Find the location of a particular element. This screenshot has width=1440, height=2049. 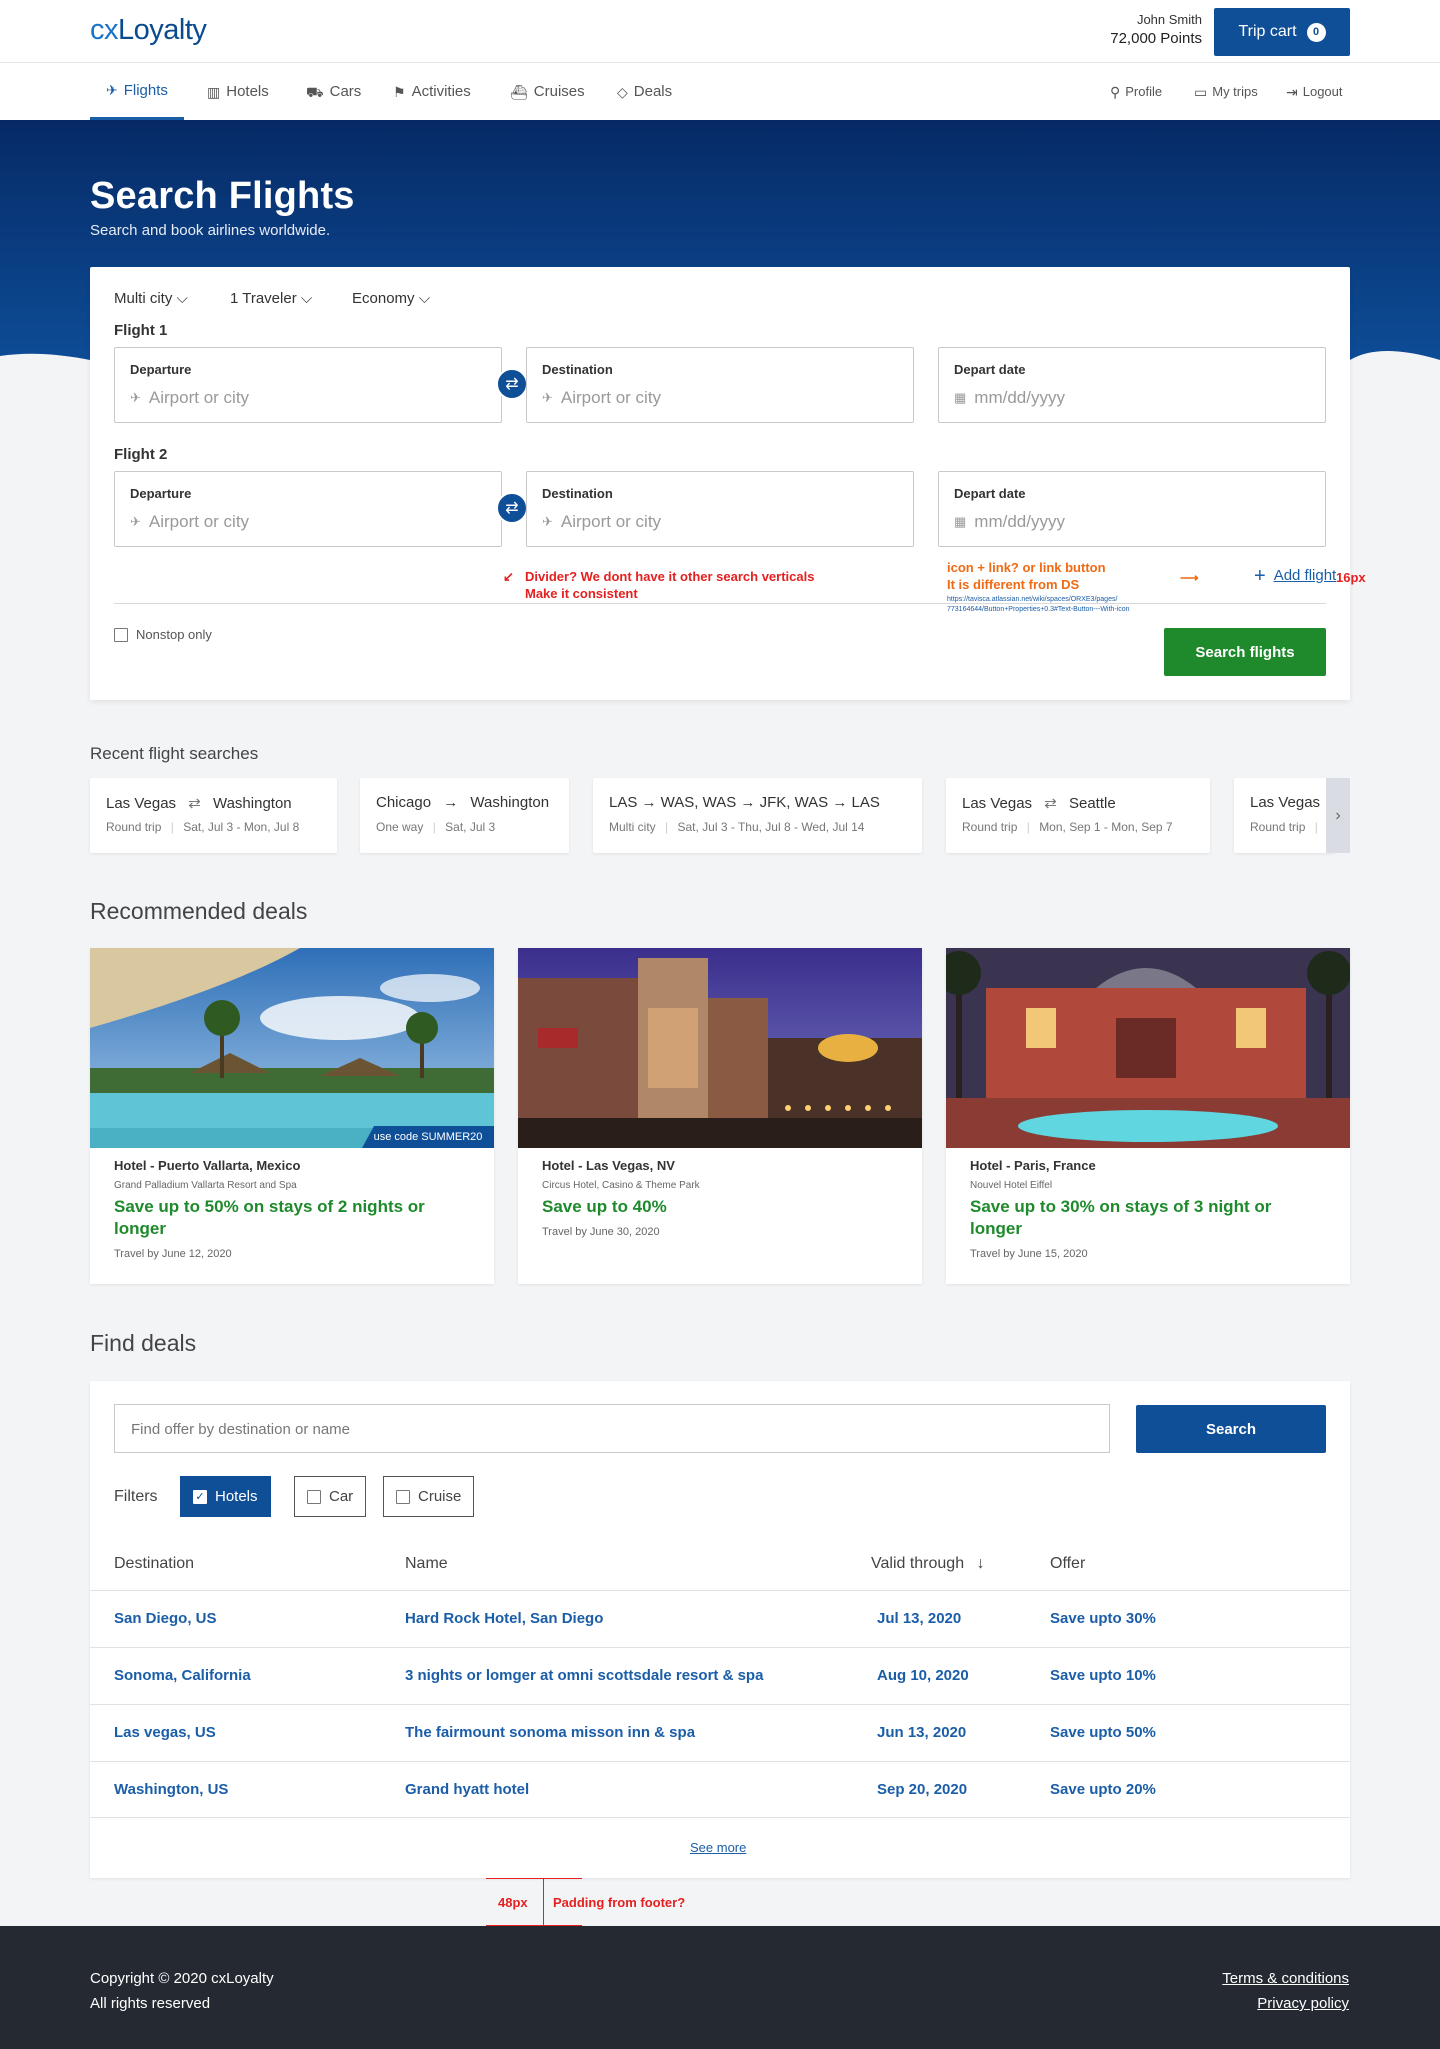

nav-my-trips: ▭ My trips is located at coordinates (1226, 91).